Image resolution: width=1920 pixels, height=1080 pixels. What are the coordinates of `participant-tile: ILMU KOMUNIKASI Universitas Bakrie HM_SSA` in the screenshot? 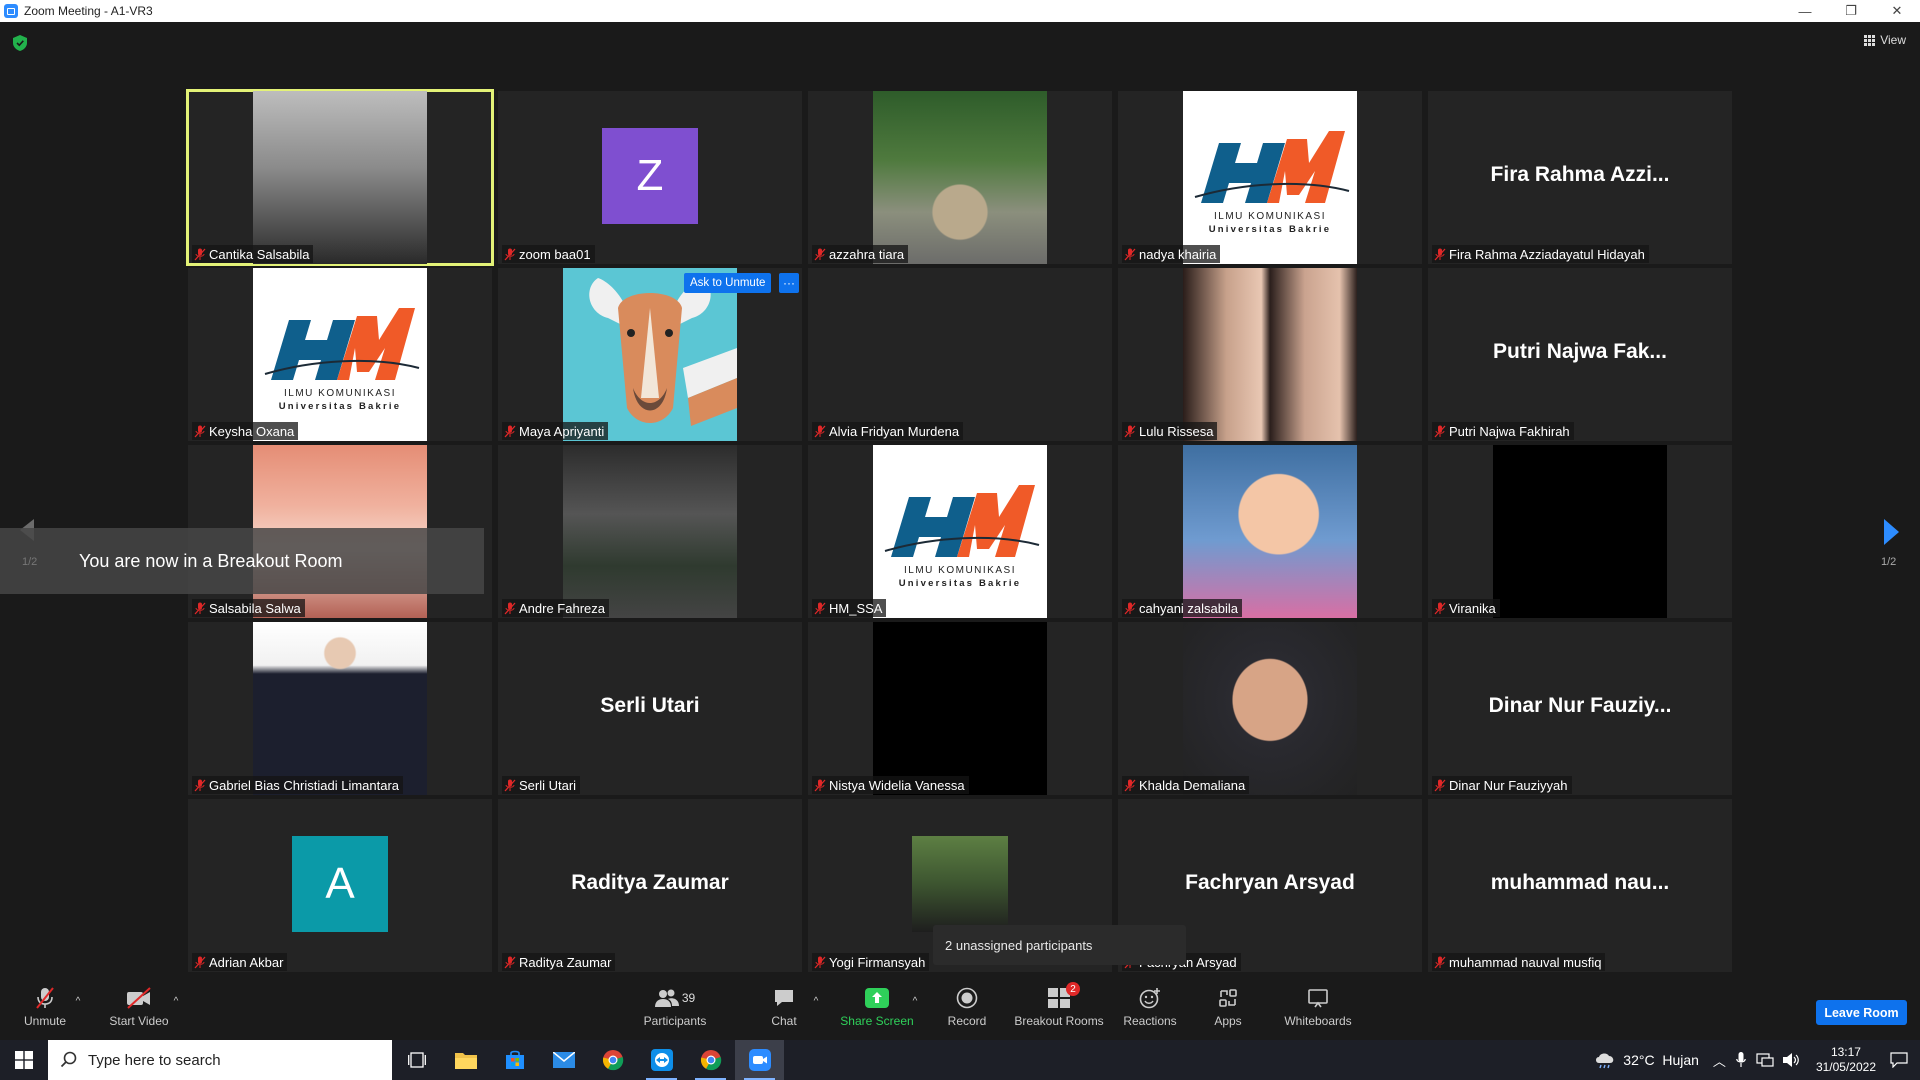 It's located at (960, 531).